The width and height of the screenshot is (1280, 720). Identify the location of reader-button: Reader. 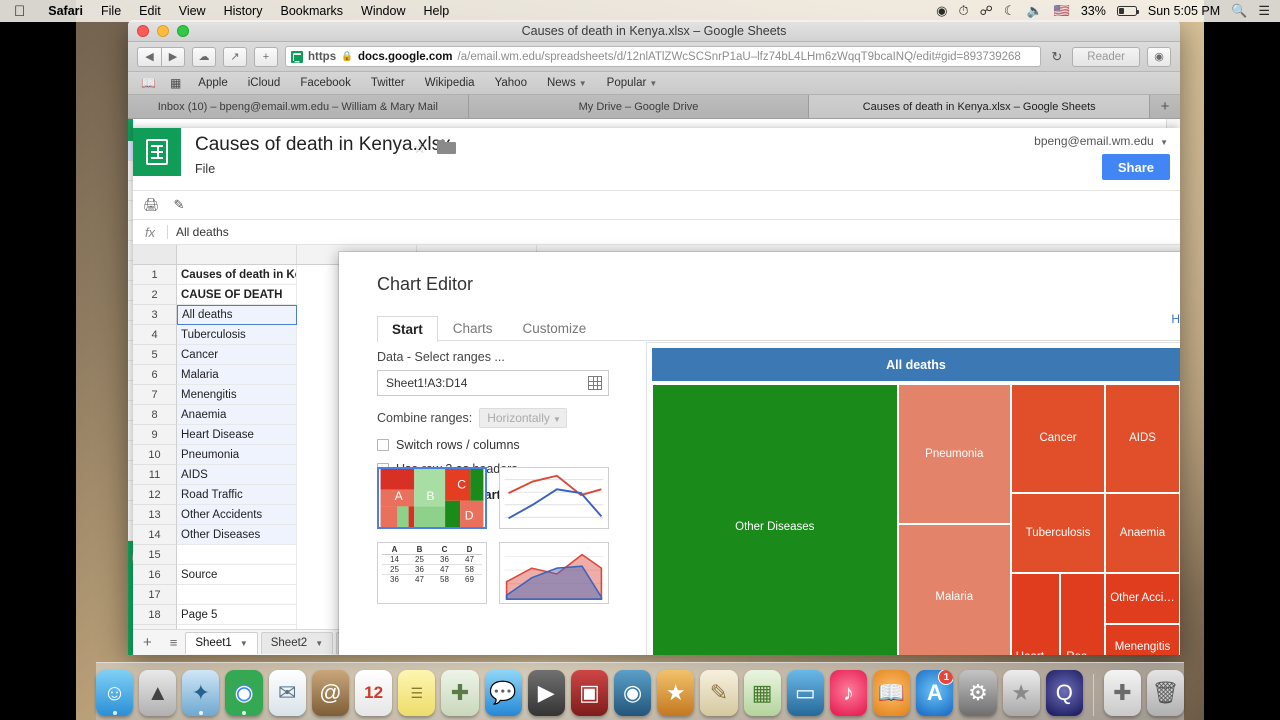
(1106, 56).